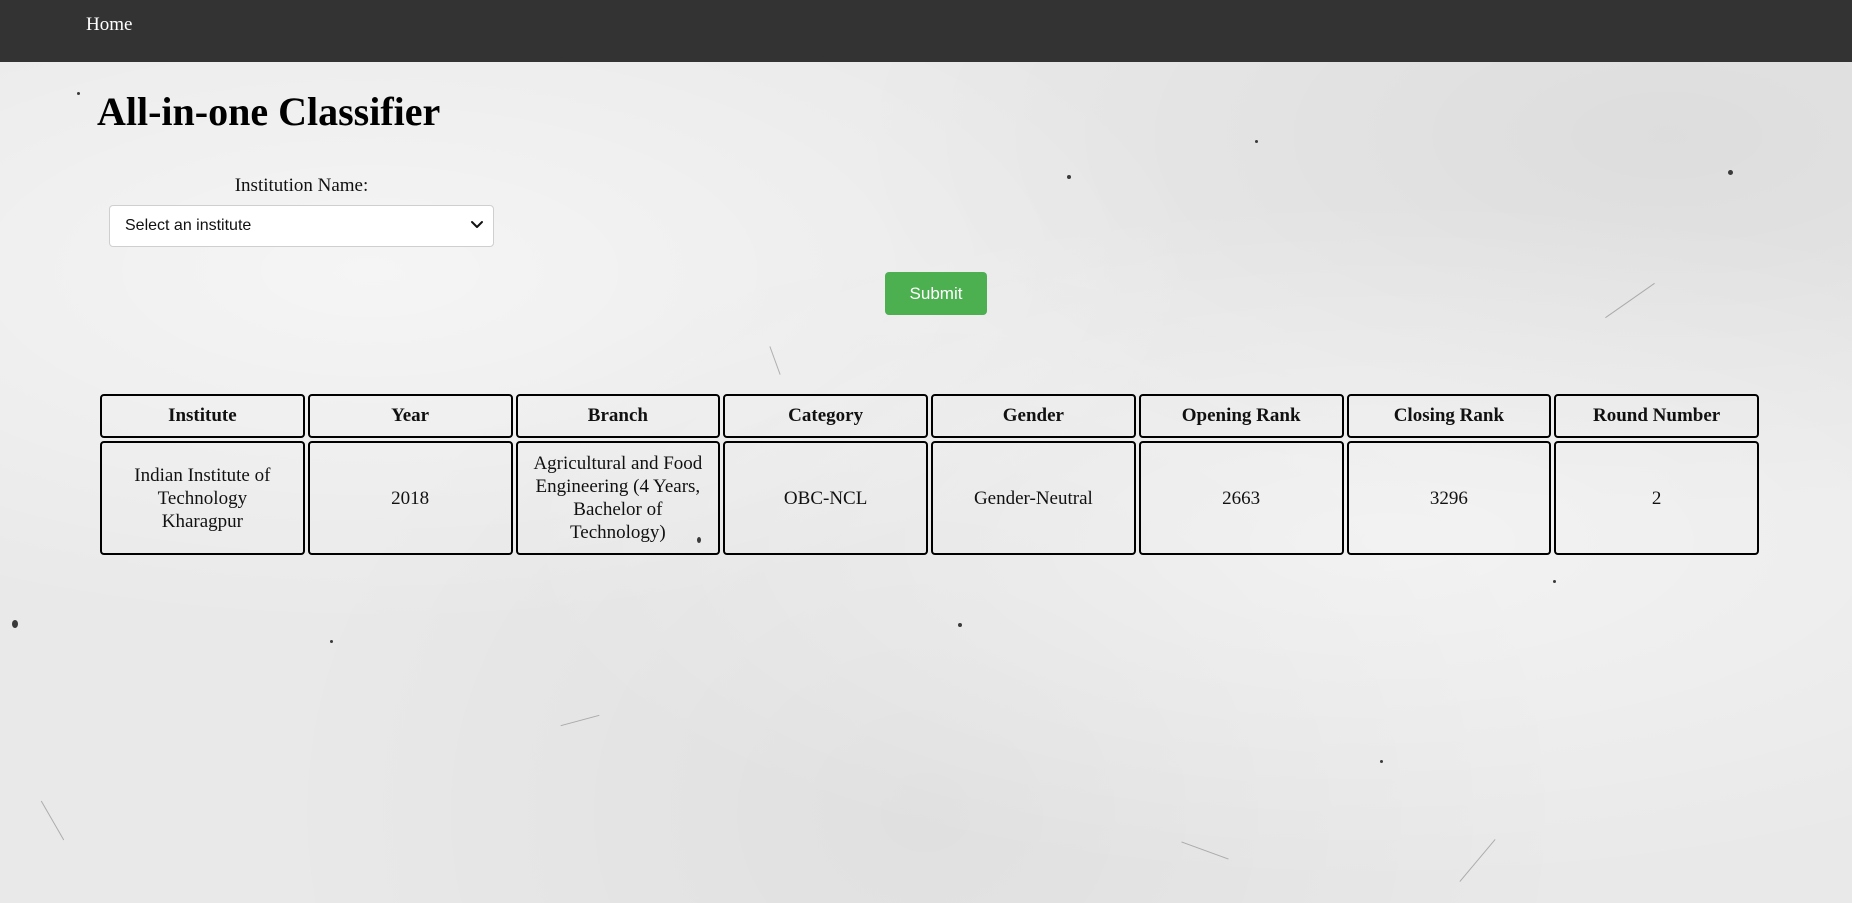  I want to click on chevron-down-icon, so click(477, 224).